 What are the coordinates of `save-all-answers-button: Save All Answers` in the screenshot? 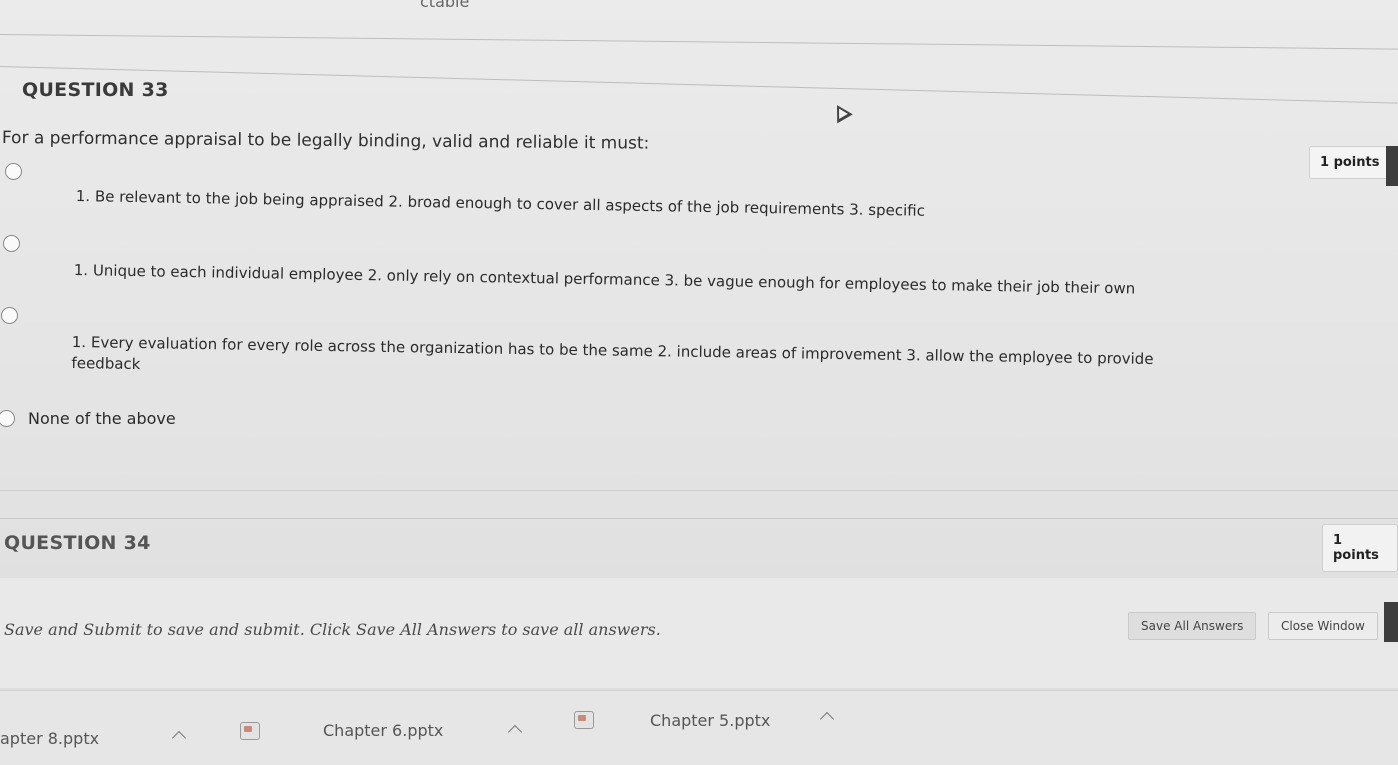 It's located at (1192, 626).